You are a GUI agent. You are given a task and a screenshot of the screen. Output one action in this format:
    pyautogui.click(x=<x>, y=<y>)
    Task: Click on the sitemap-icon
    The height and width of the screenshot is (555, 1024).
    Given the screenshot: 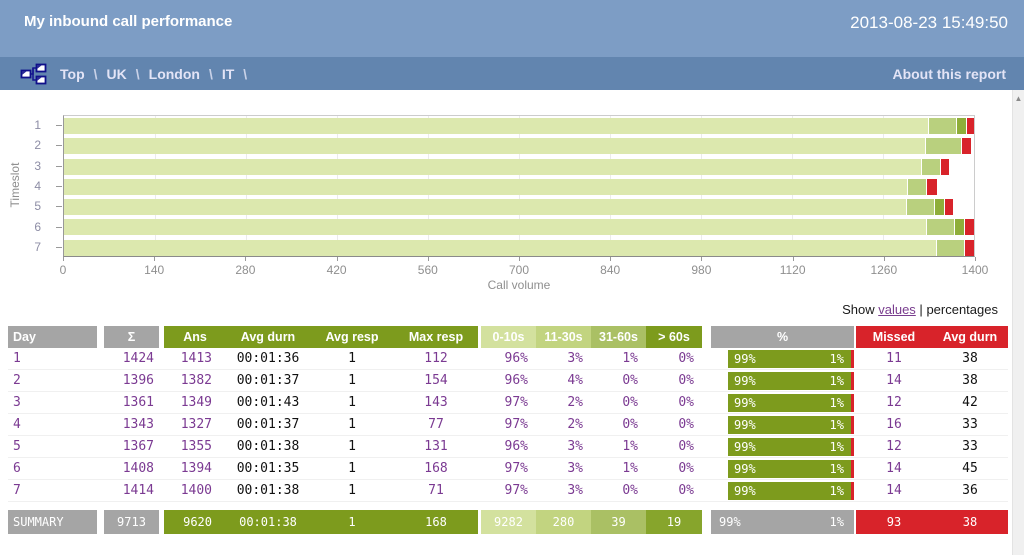 What is the action you would take?
    pyautogui.click(x=33, y=73)
    